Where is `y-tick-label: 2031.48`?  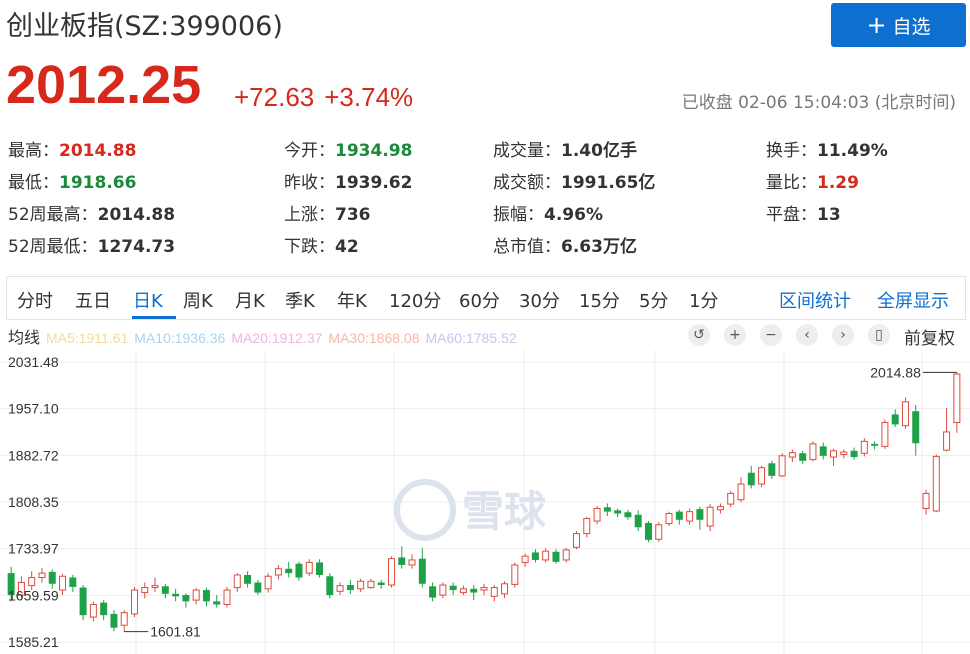
y-tick-label: 2031.48 is located at coordinates (33, 362).